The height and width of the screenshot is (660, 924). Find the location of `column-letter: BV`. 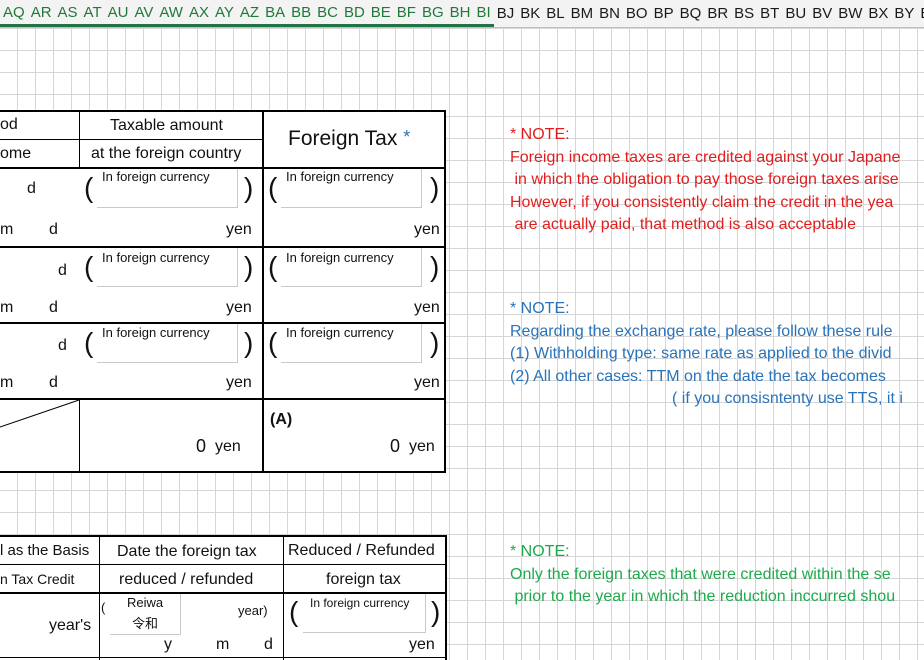

column-letter: BV is located at coordinates (822, 13).